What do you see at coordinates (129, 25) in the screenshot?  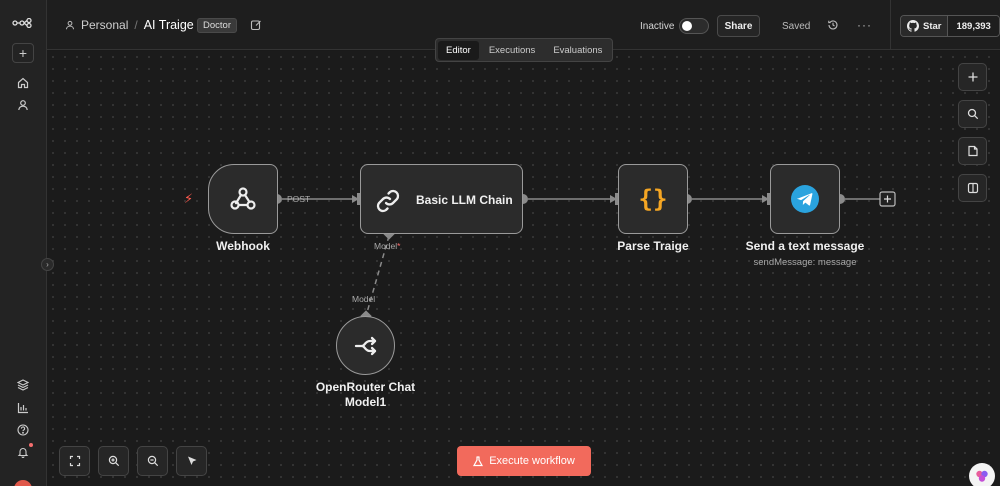 I see `breadcrumb: Personal / AI Traige` at bounding box center [129, 25].